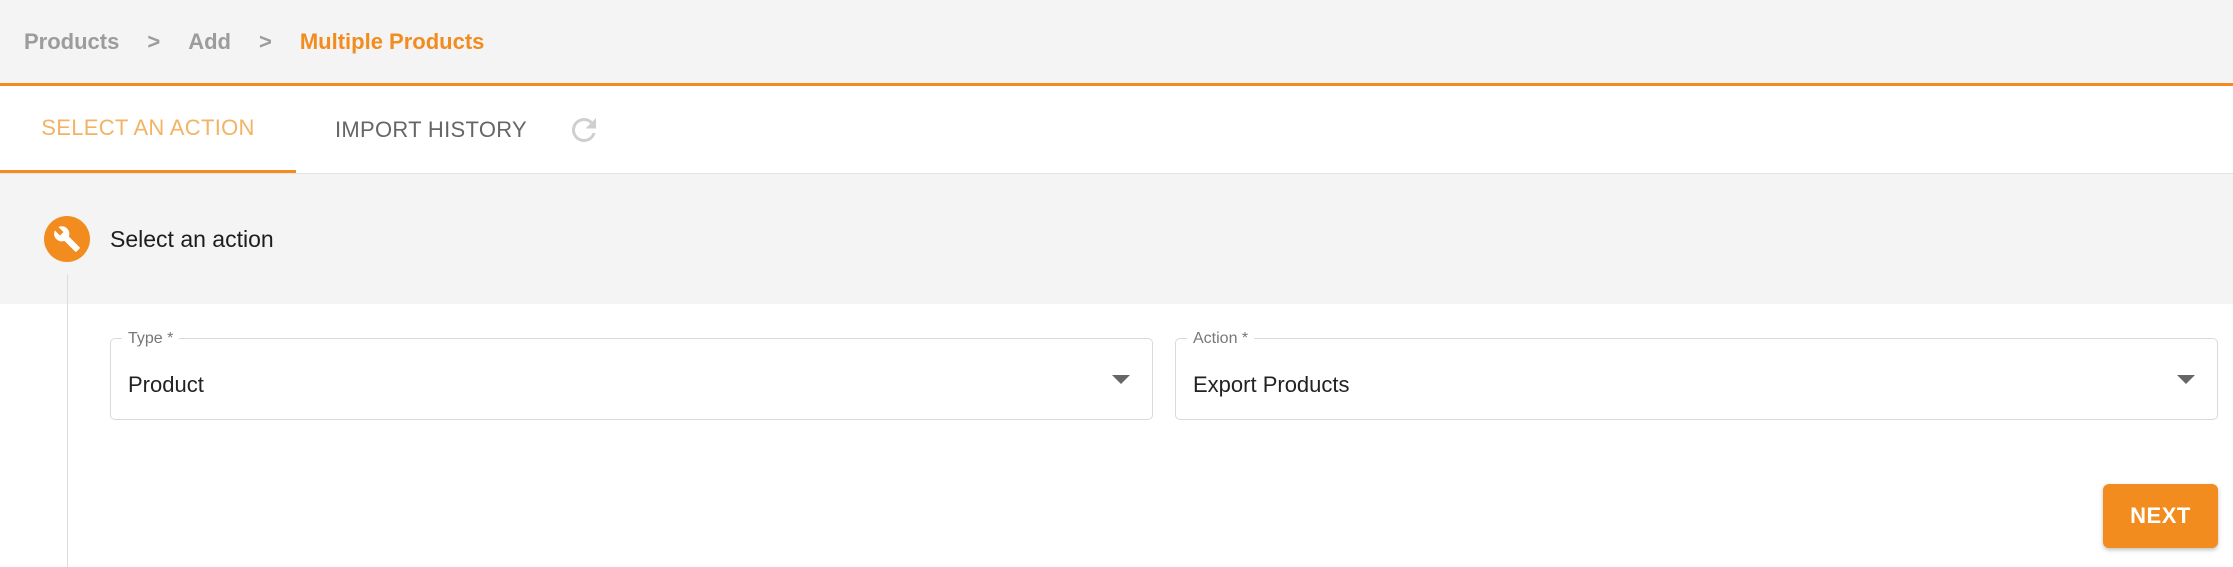 The image size is (2233, 567). Describe the element at coordinates (166, 384) in the screenshot. I see `type-value: Product` at that location.